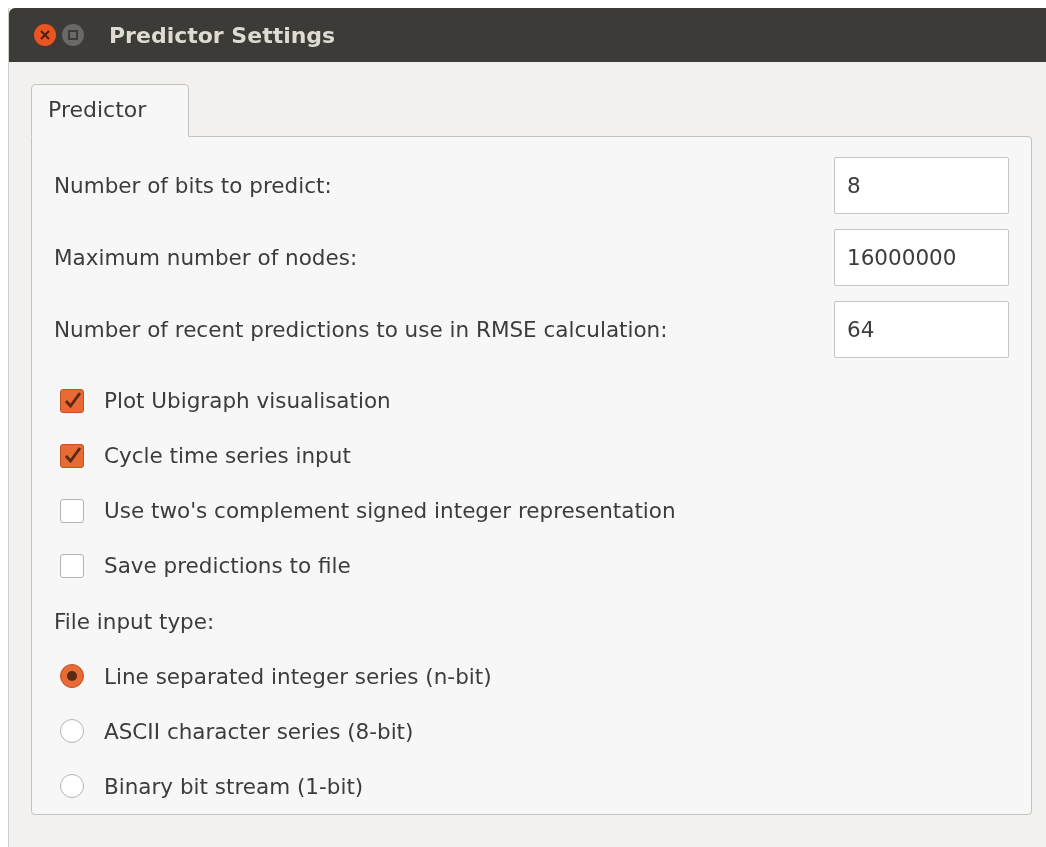  What do you see at coordinates (247, 401) in the screenshot?
I see `checkbox-label: Plot Ubigraph visualisation` at bounding box center [247, 401].